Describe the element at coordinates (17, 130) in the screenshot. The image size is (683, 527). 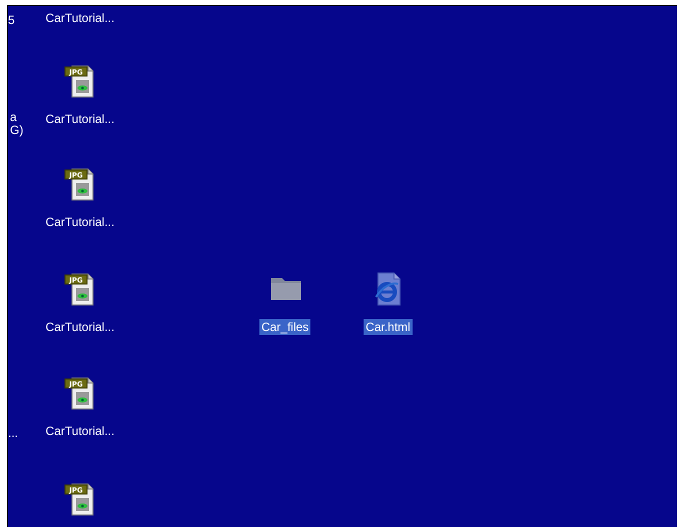
I see `cut-off-label: G)` at that location.